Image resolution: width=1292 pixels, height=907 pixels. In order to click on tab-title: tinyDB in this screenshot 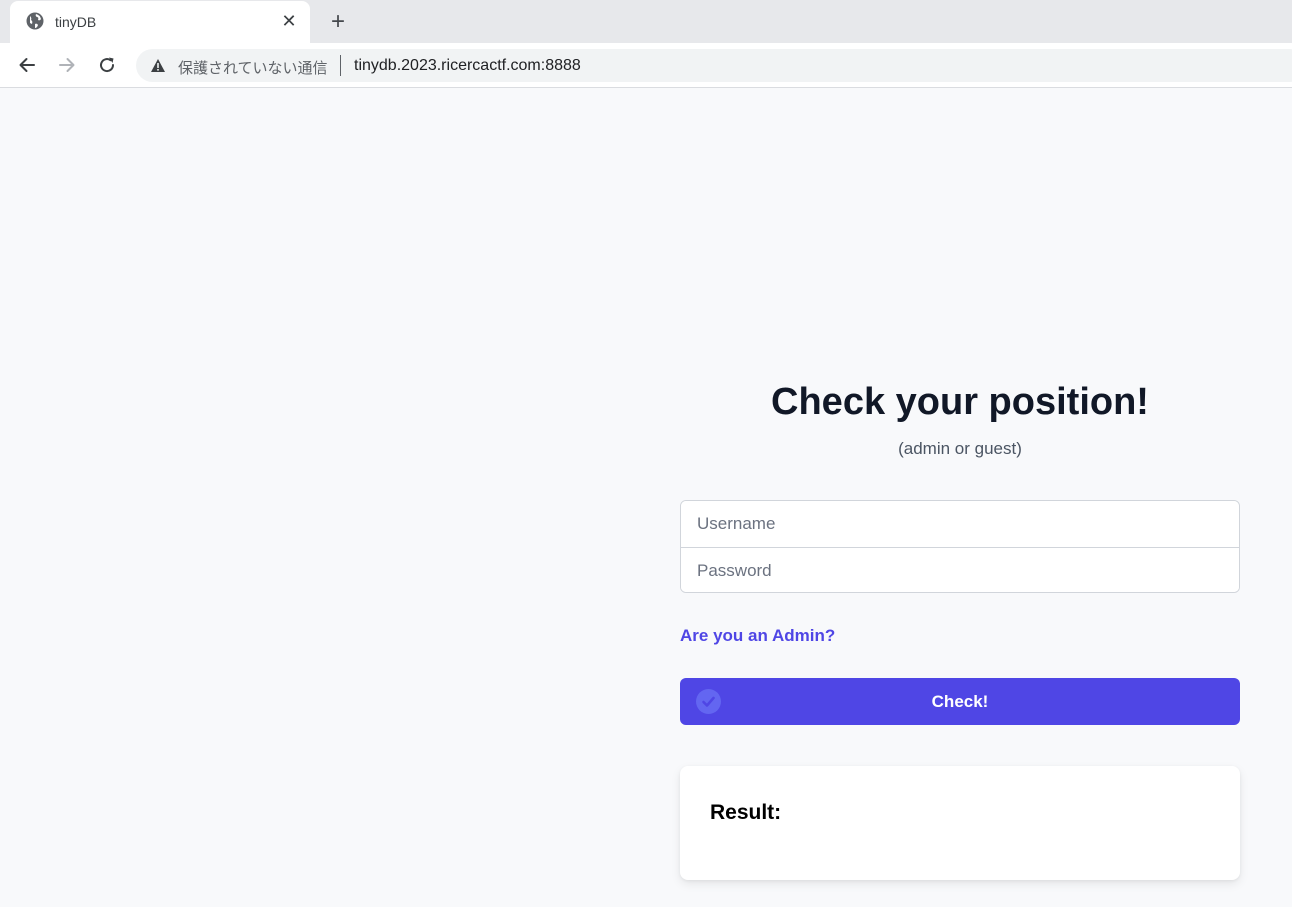, I will do `click(76, 22)`.